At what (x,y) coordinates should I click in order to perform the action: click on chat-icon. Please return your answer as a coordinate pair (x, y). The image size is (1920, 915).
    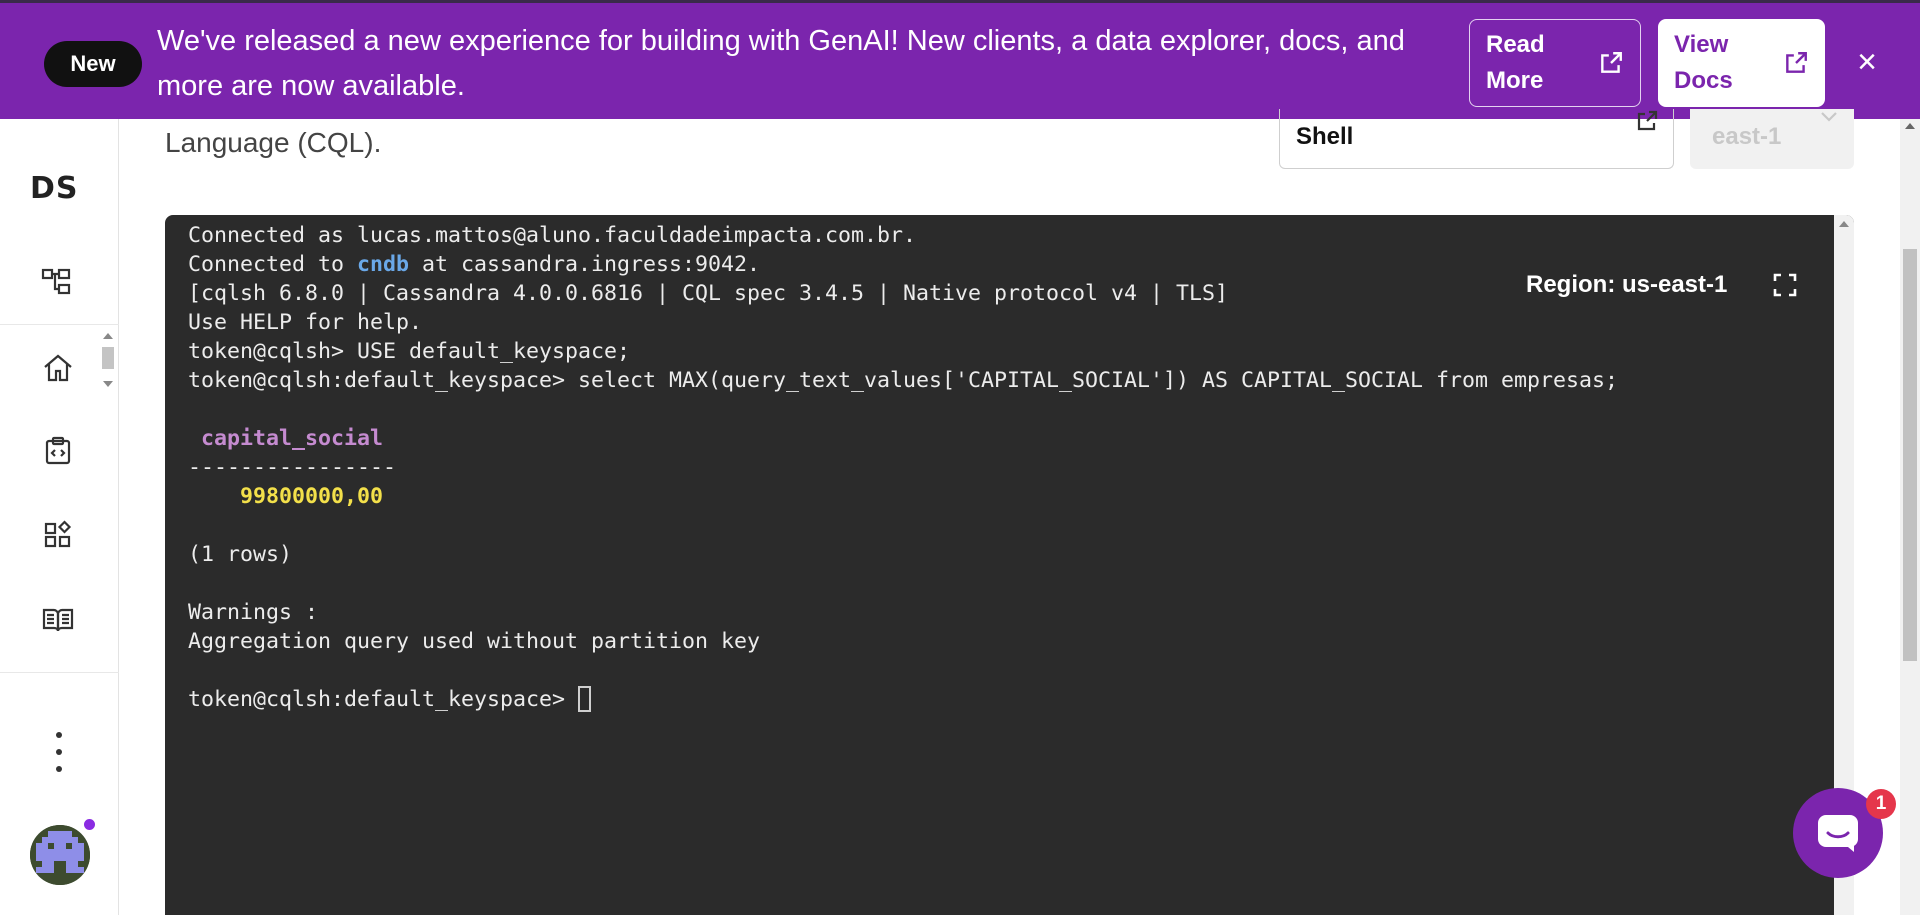
    Looking at the image, I should click on (1838, 833).